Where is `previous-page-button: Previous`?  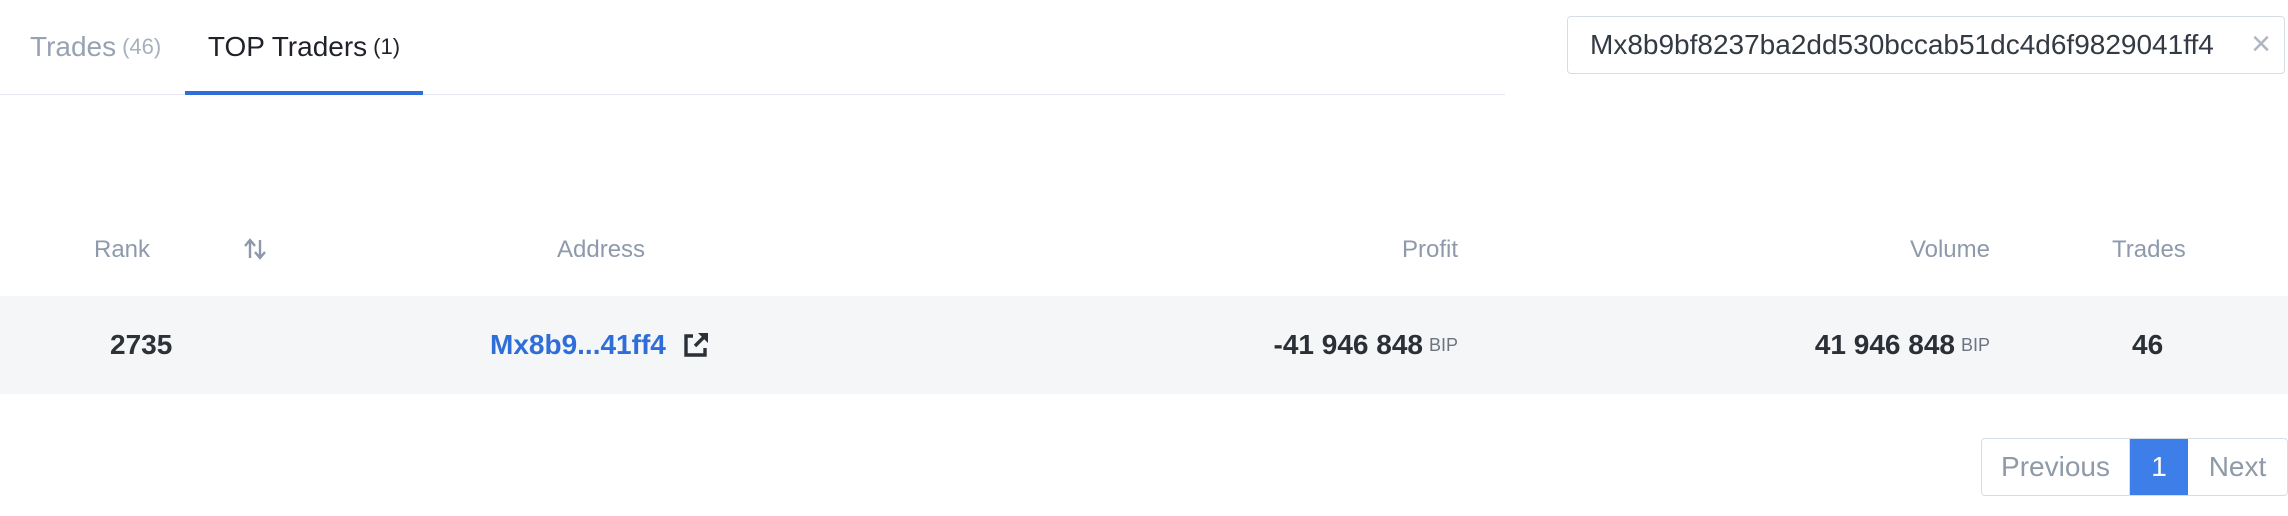
previous-page-button: Previous is located at coordinates (2056, 467).